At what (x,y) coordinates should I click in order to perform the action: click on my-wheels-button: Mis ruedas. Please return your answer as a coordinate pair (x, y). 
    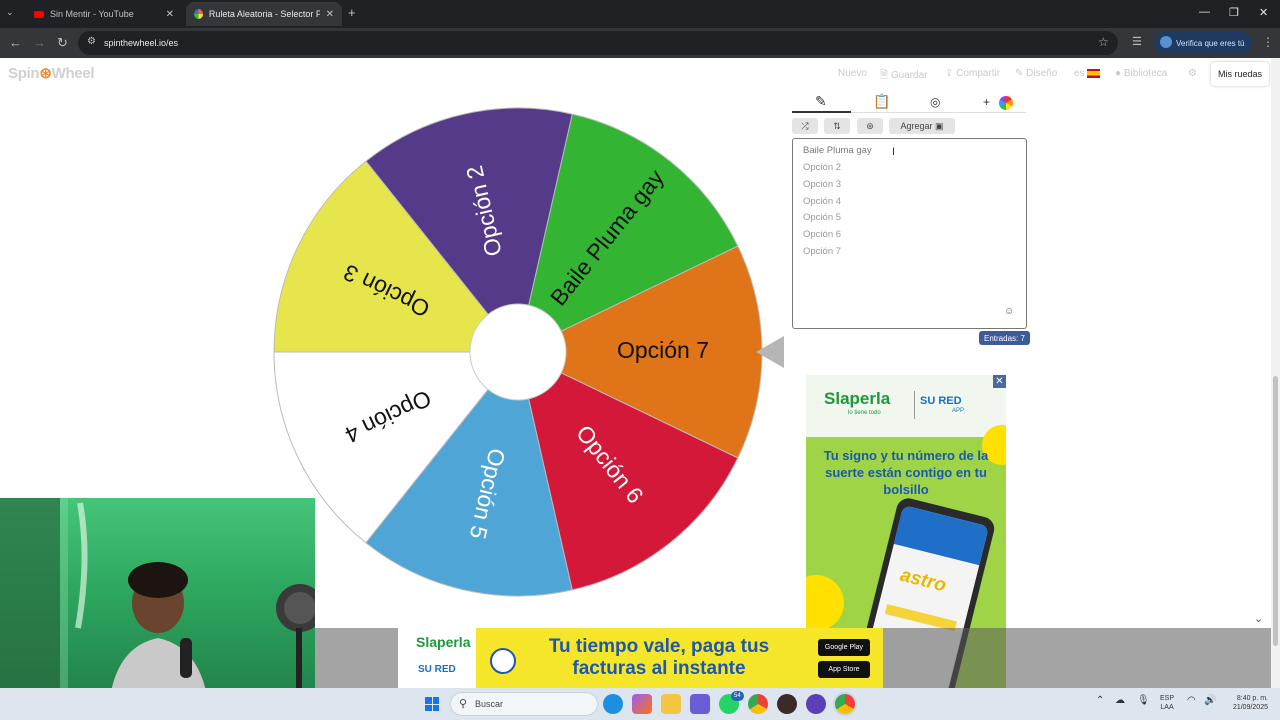
    Looking at the image, I should click on (1240, 74).